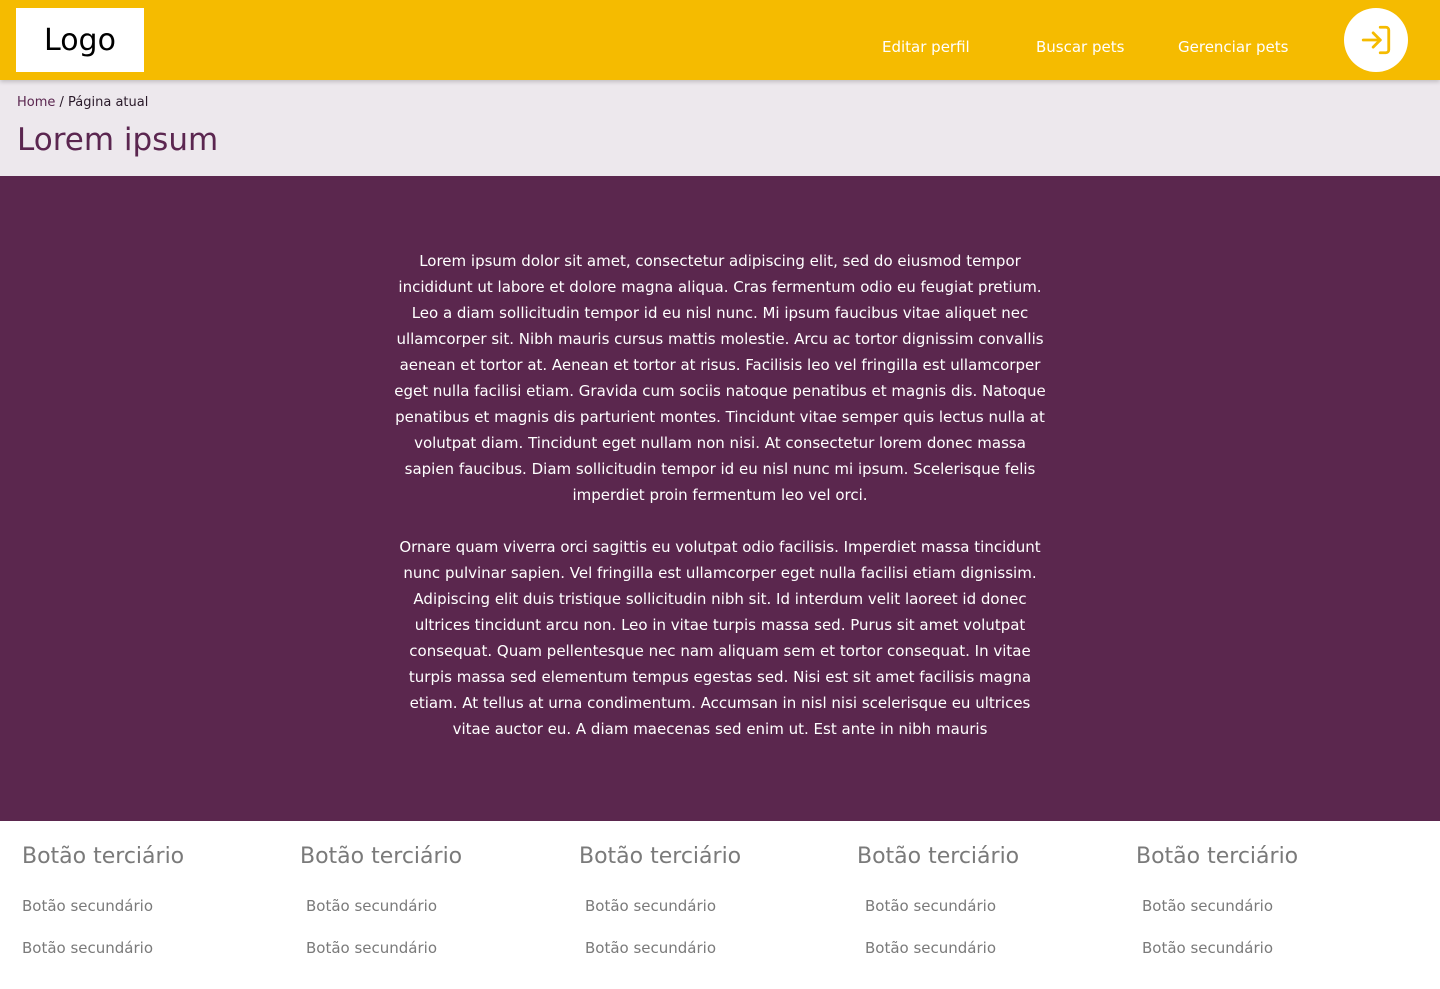 Image resolution: width=1440 pixels, height=989 pixels. What do you see at coordinates (1233, 47) in the screenshot?
I see `nav-manage-pets: Gerenciar pets` at bounding box center [1233, 47].